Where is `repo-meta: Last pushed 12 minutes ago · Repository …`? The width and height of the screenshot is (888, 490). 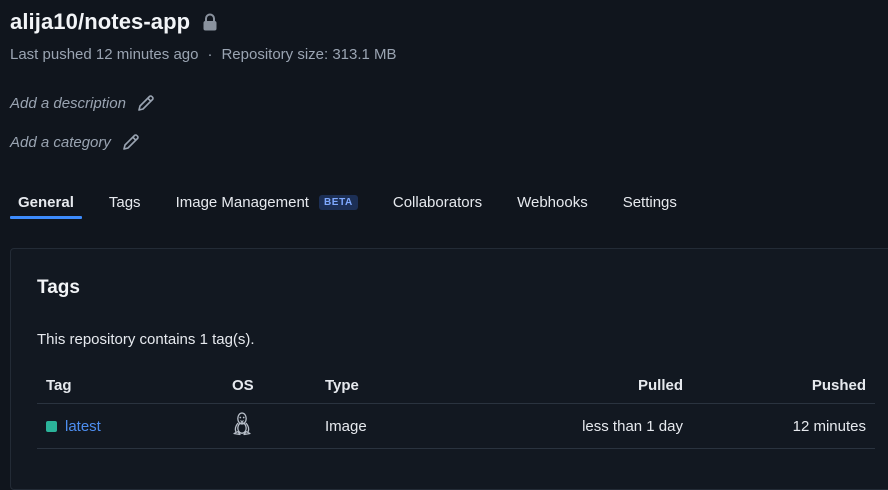
repo-meta: Last pushed 12 minutes ago · Repository … is located at coordinates (203, 54).